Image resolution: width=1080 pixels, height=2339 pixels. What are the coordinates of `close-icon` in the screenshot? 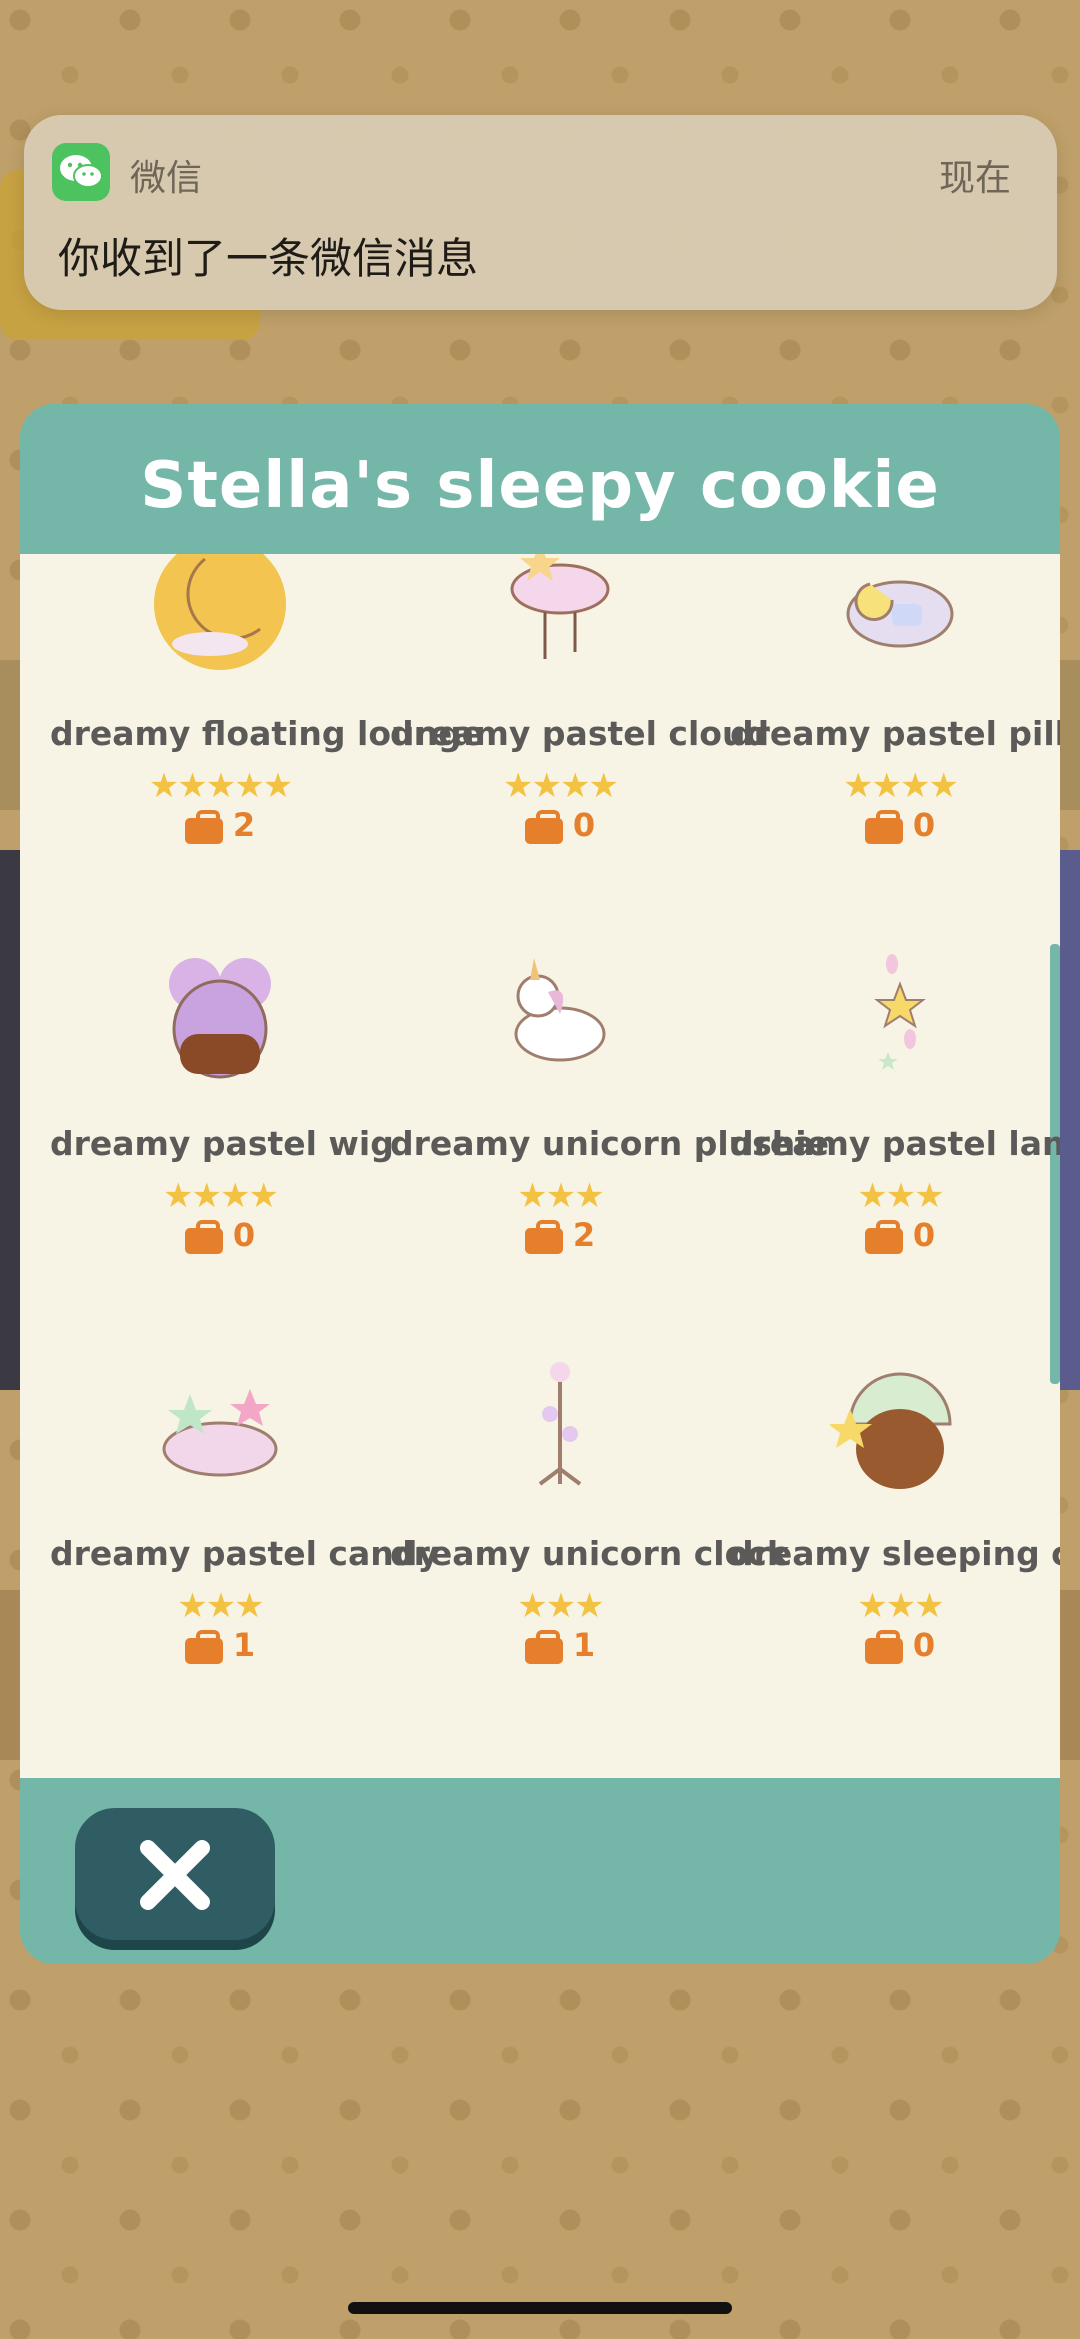 It's located at (175, 1875).